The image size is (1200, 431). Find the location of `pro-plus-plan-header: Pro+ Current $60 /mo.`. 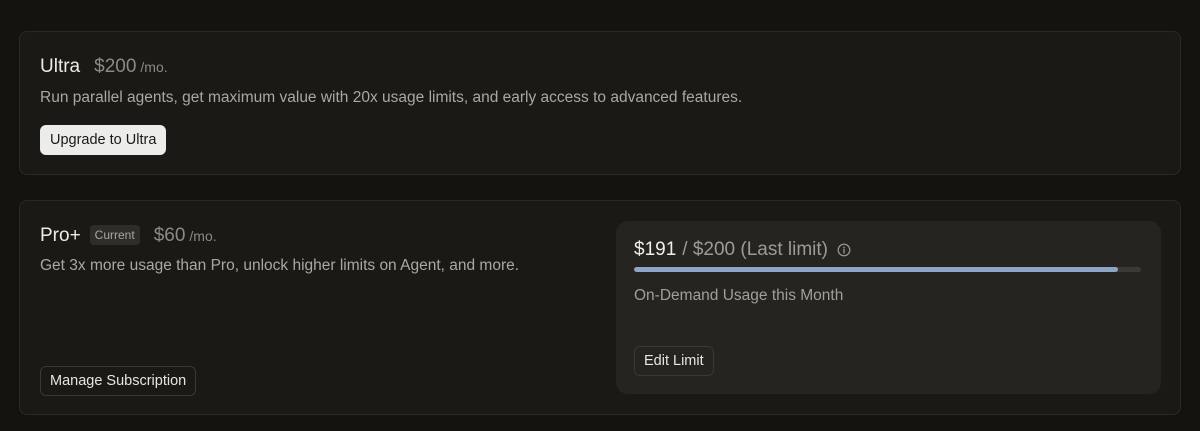

pro-plus-plan-header: Pro+ Current $60 /mo. is located at coordinates (128, 236).